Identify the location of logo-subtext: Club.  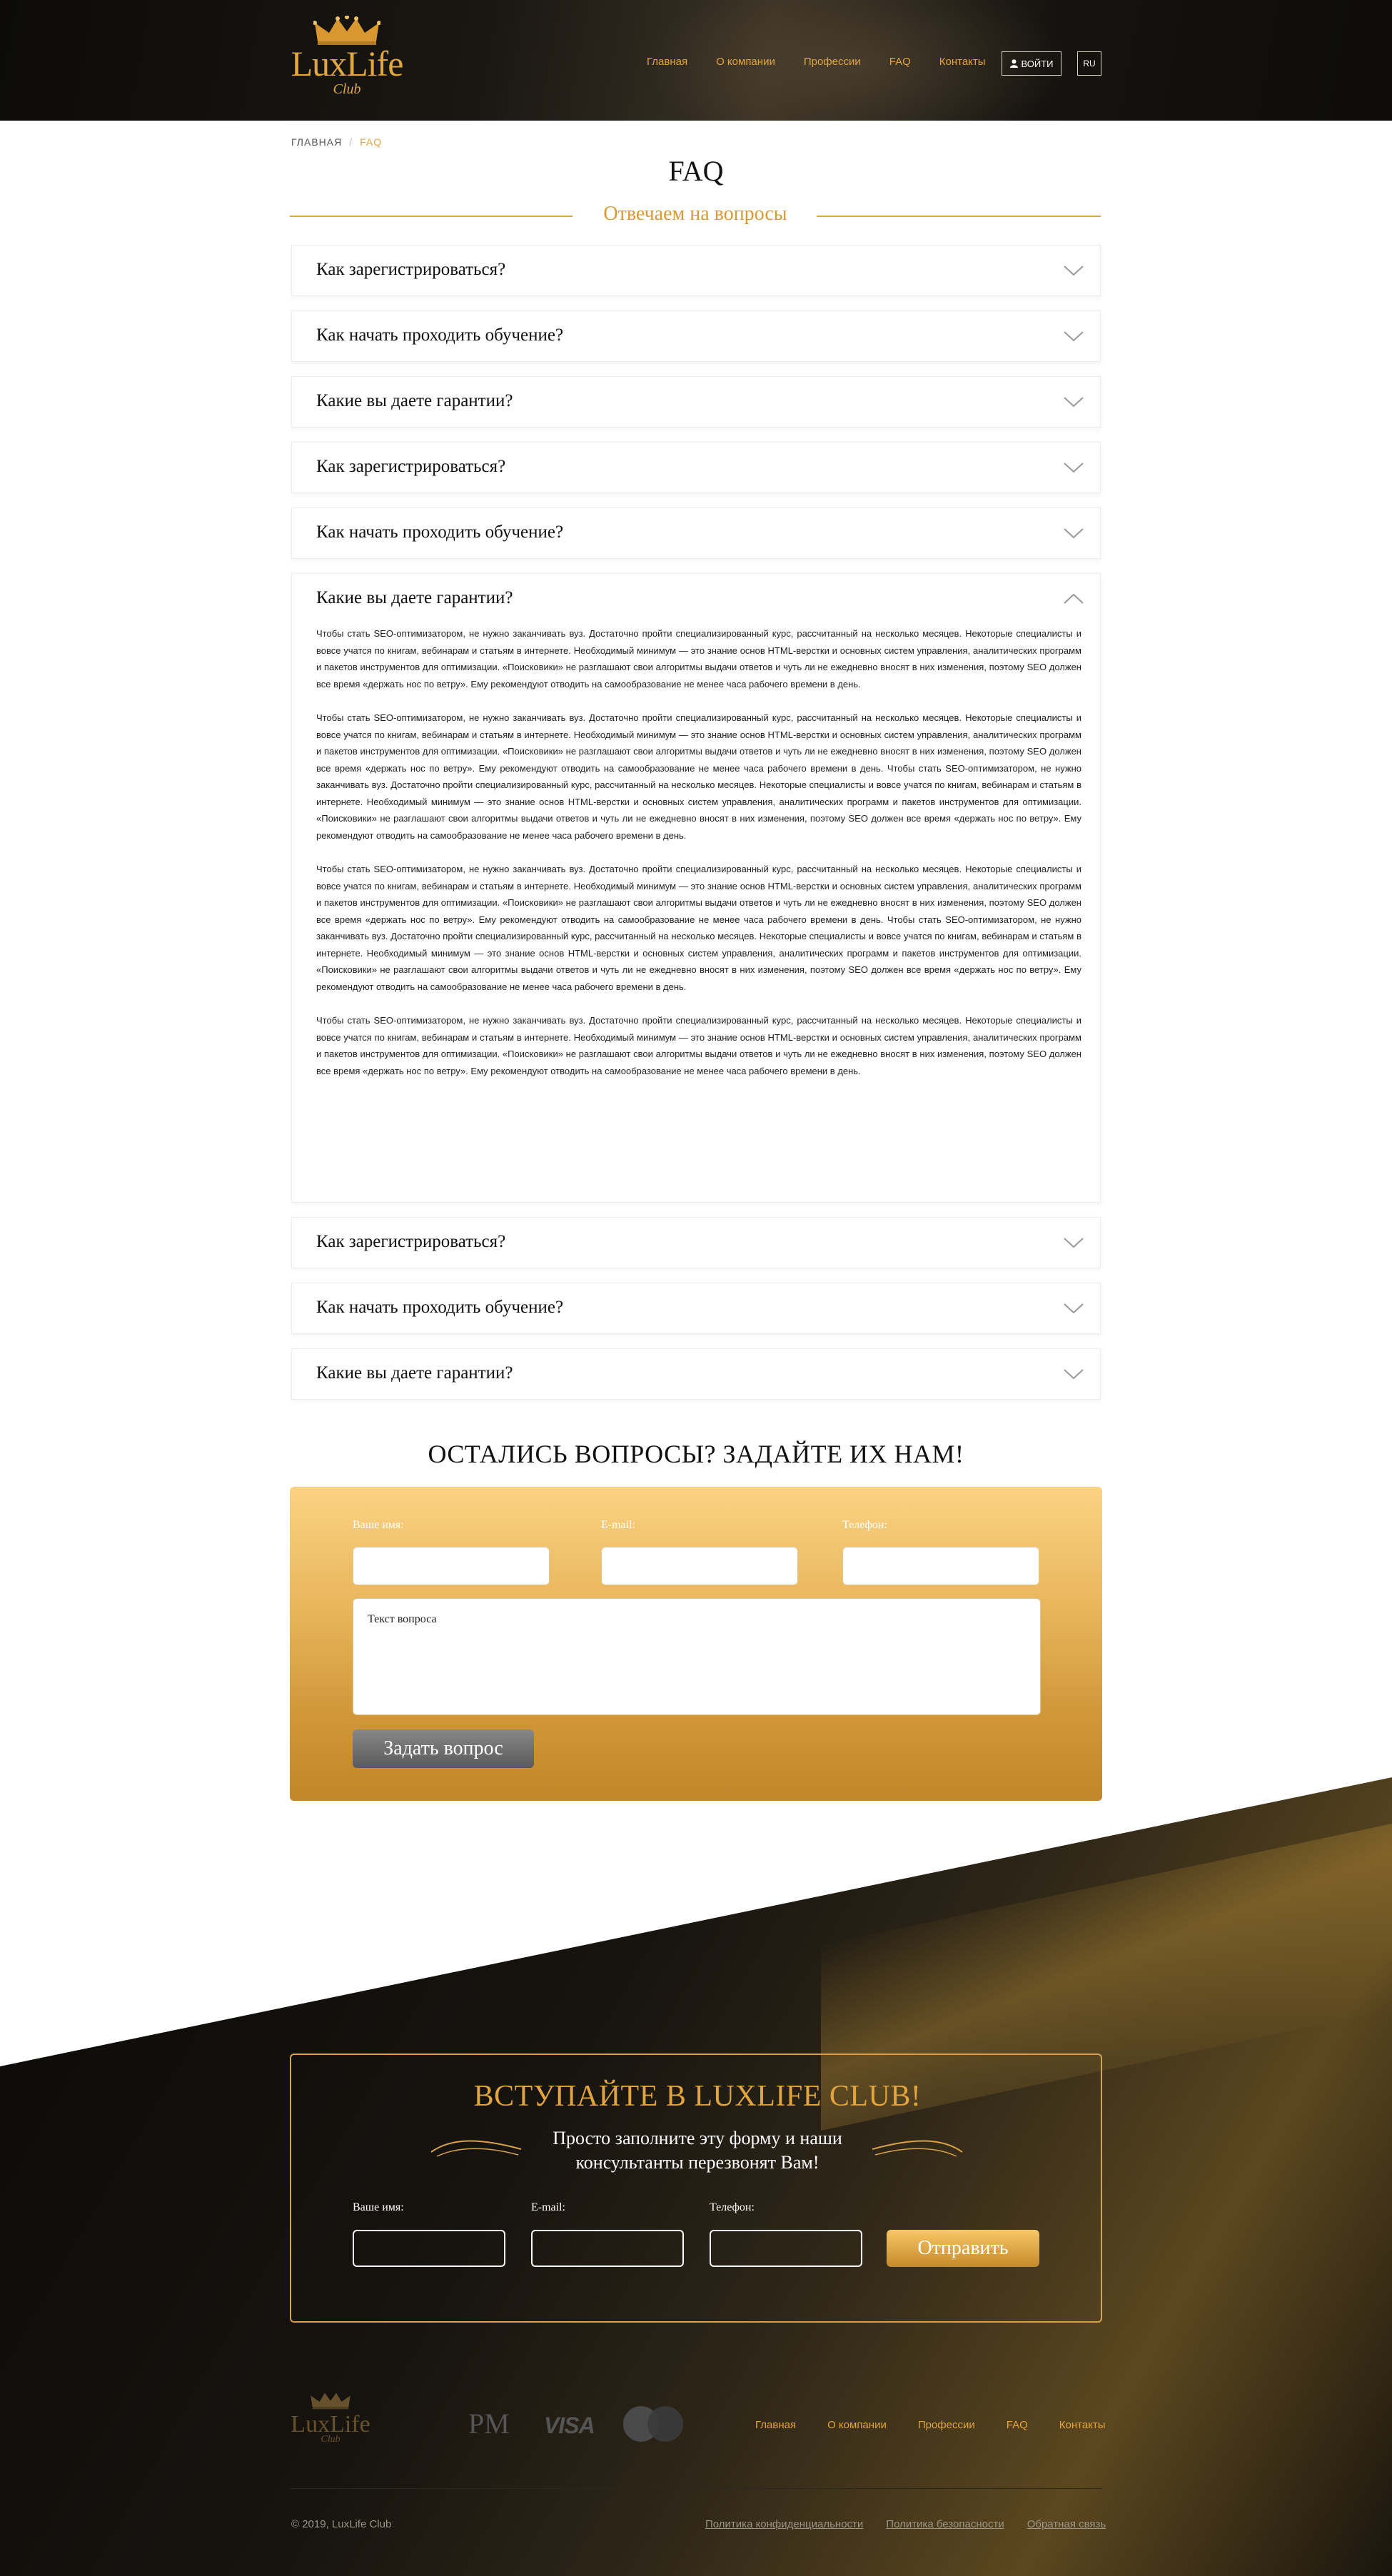
(347, 89).